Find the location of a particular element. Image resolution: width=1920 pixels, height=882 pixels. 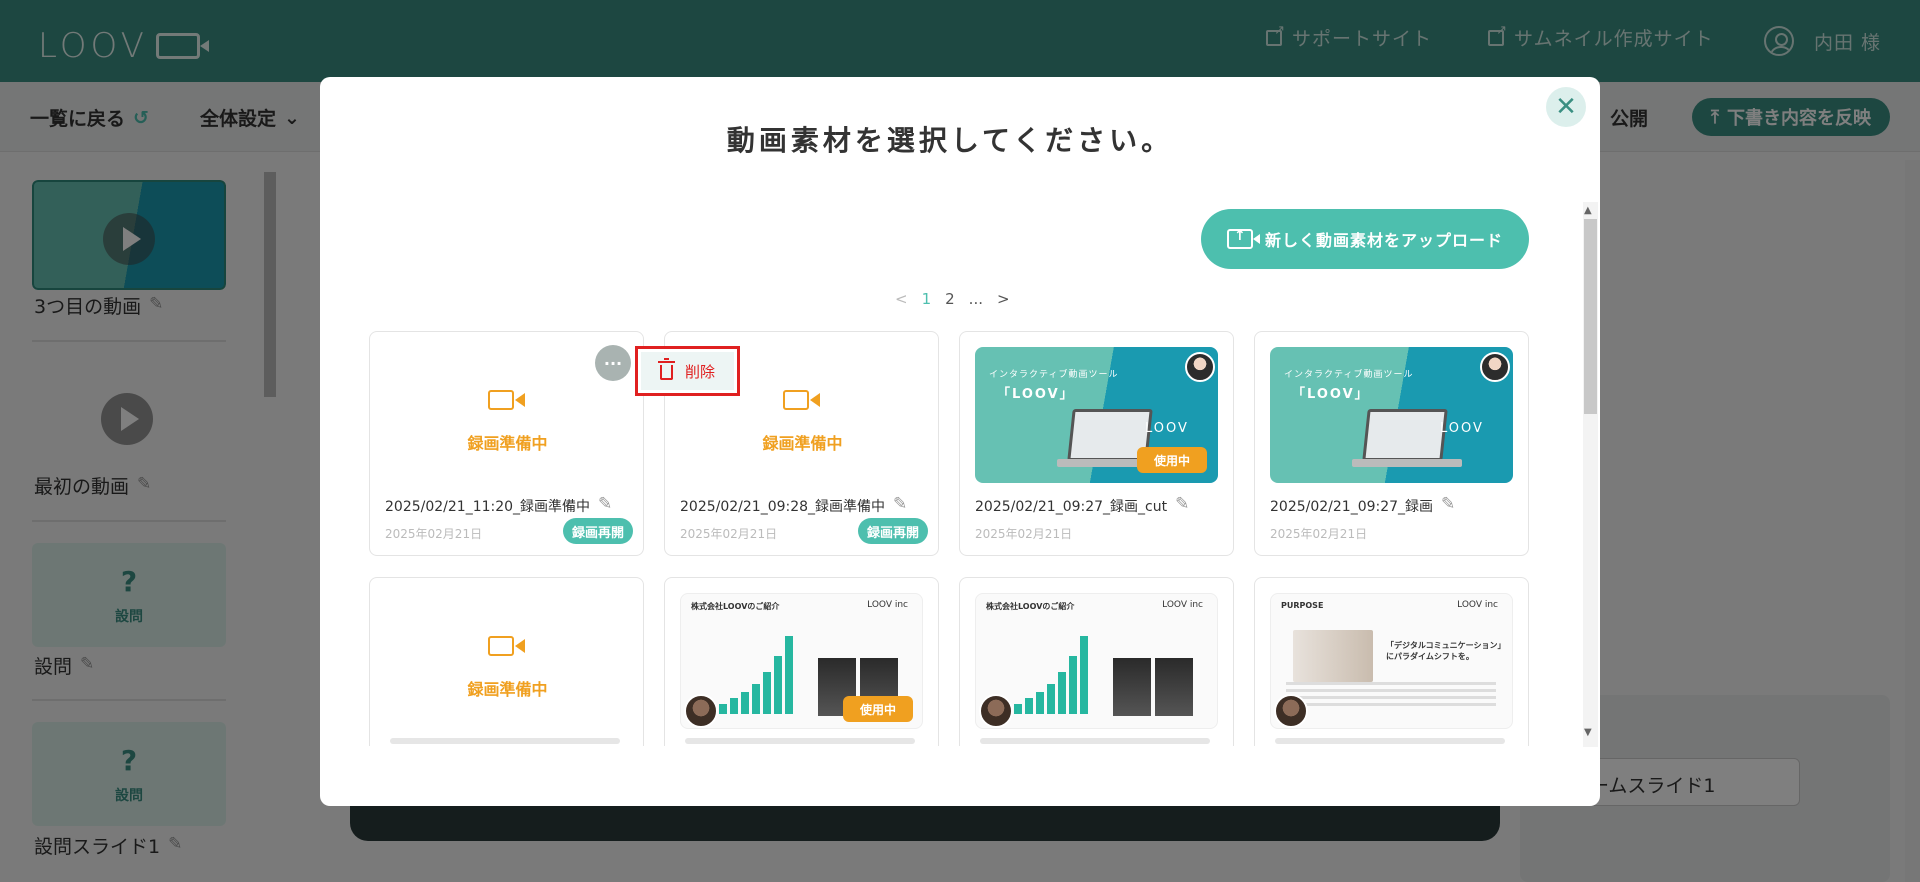

video-name: 2025/02/21_09:27_録画_cut is located at coordinates (1083, 505).